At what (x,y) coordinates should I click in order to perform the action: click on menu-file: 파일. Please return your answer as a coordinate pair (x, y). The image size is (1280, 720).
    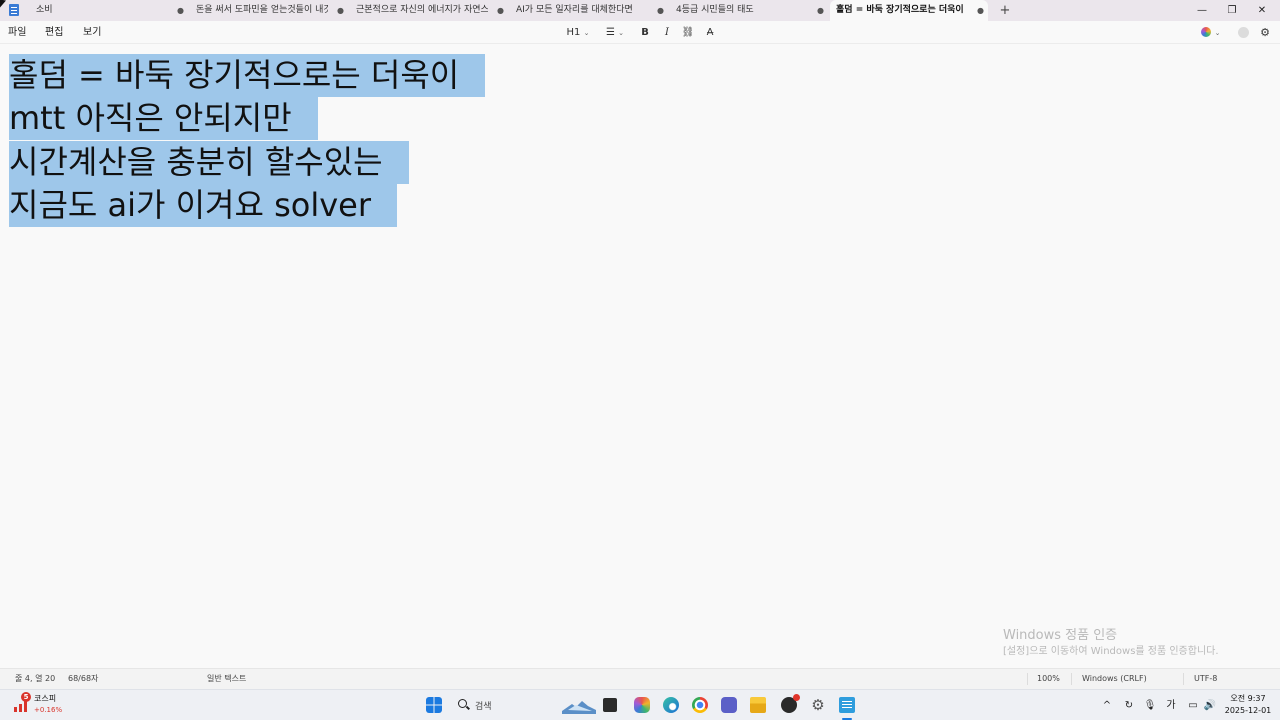
    Looking at the image, I should click on (17, 32).